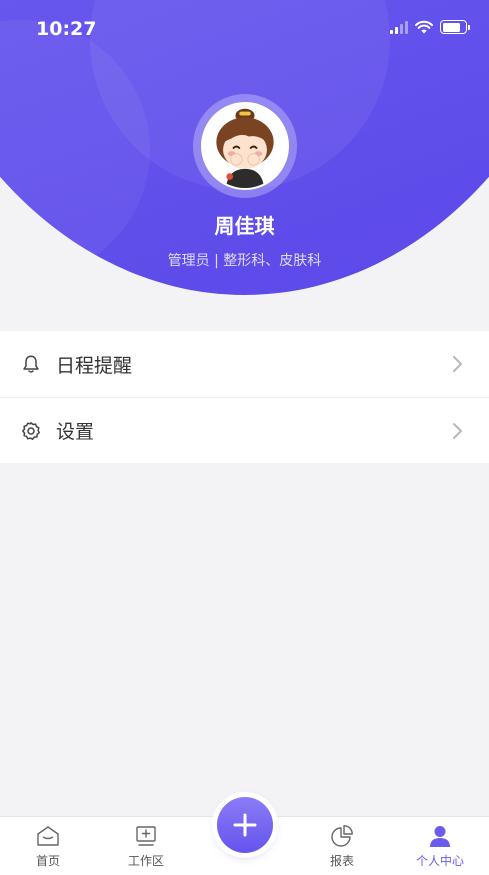  What do you see at coordinates (244, 430) in the screenshot?
I see `menu-item-settings: 设置` at bounding box center [244, 430].